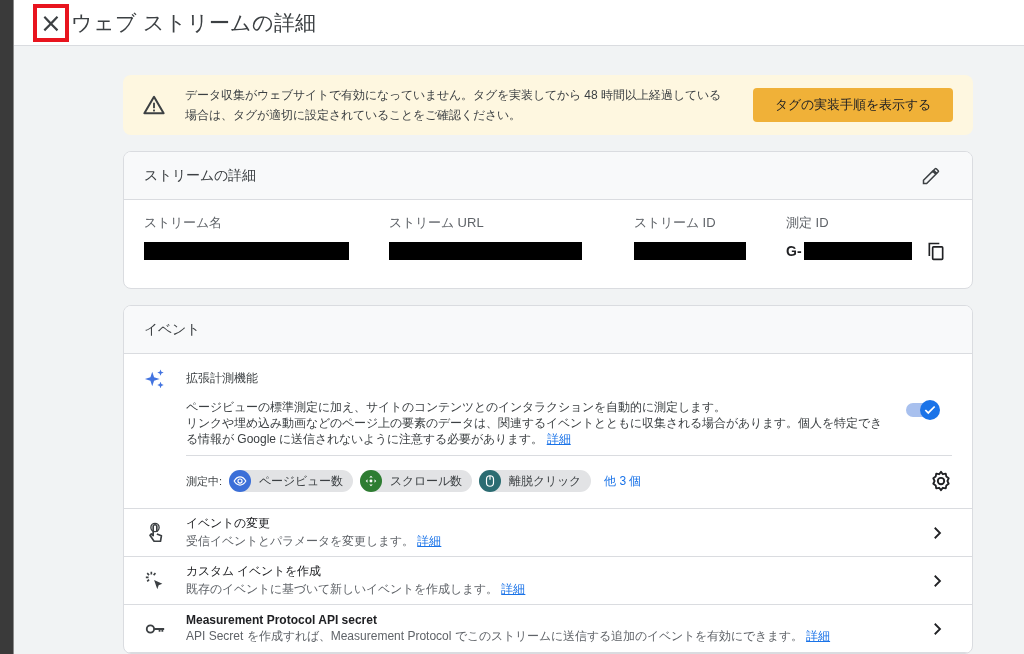  Describe the element at coordinates (509, 636) in the screenshot. I see `row-description: API Secret を作成すれば、Measurement Protocol でこのストリームに送信する追加のイベントを有効にできます。 詳細` at that location.